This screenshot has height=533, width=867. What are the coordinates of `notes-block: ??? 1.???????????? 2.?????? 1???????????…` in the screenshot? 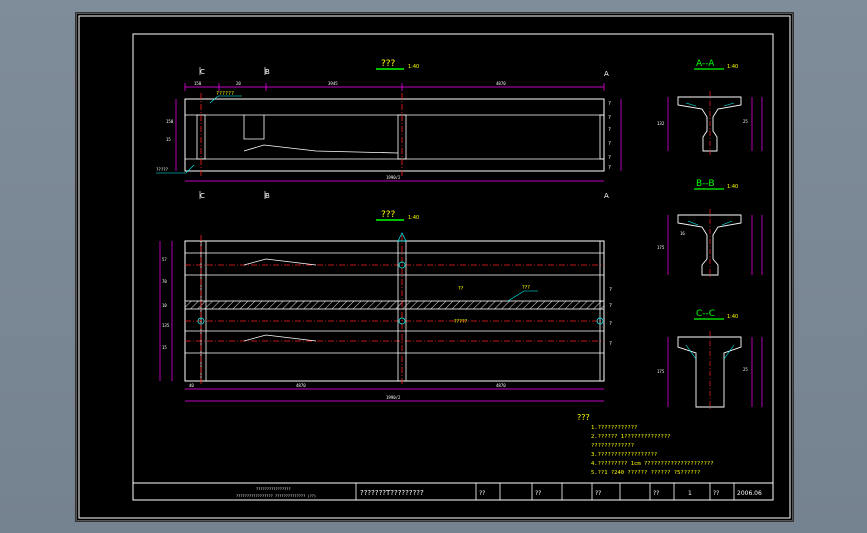 It's located at (645, 444).